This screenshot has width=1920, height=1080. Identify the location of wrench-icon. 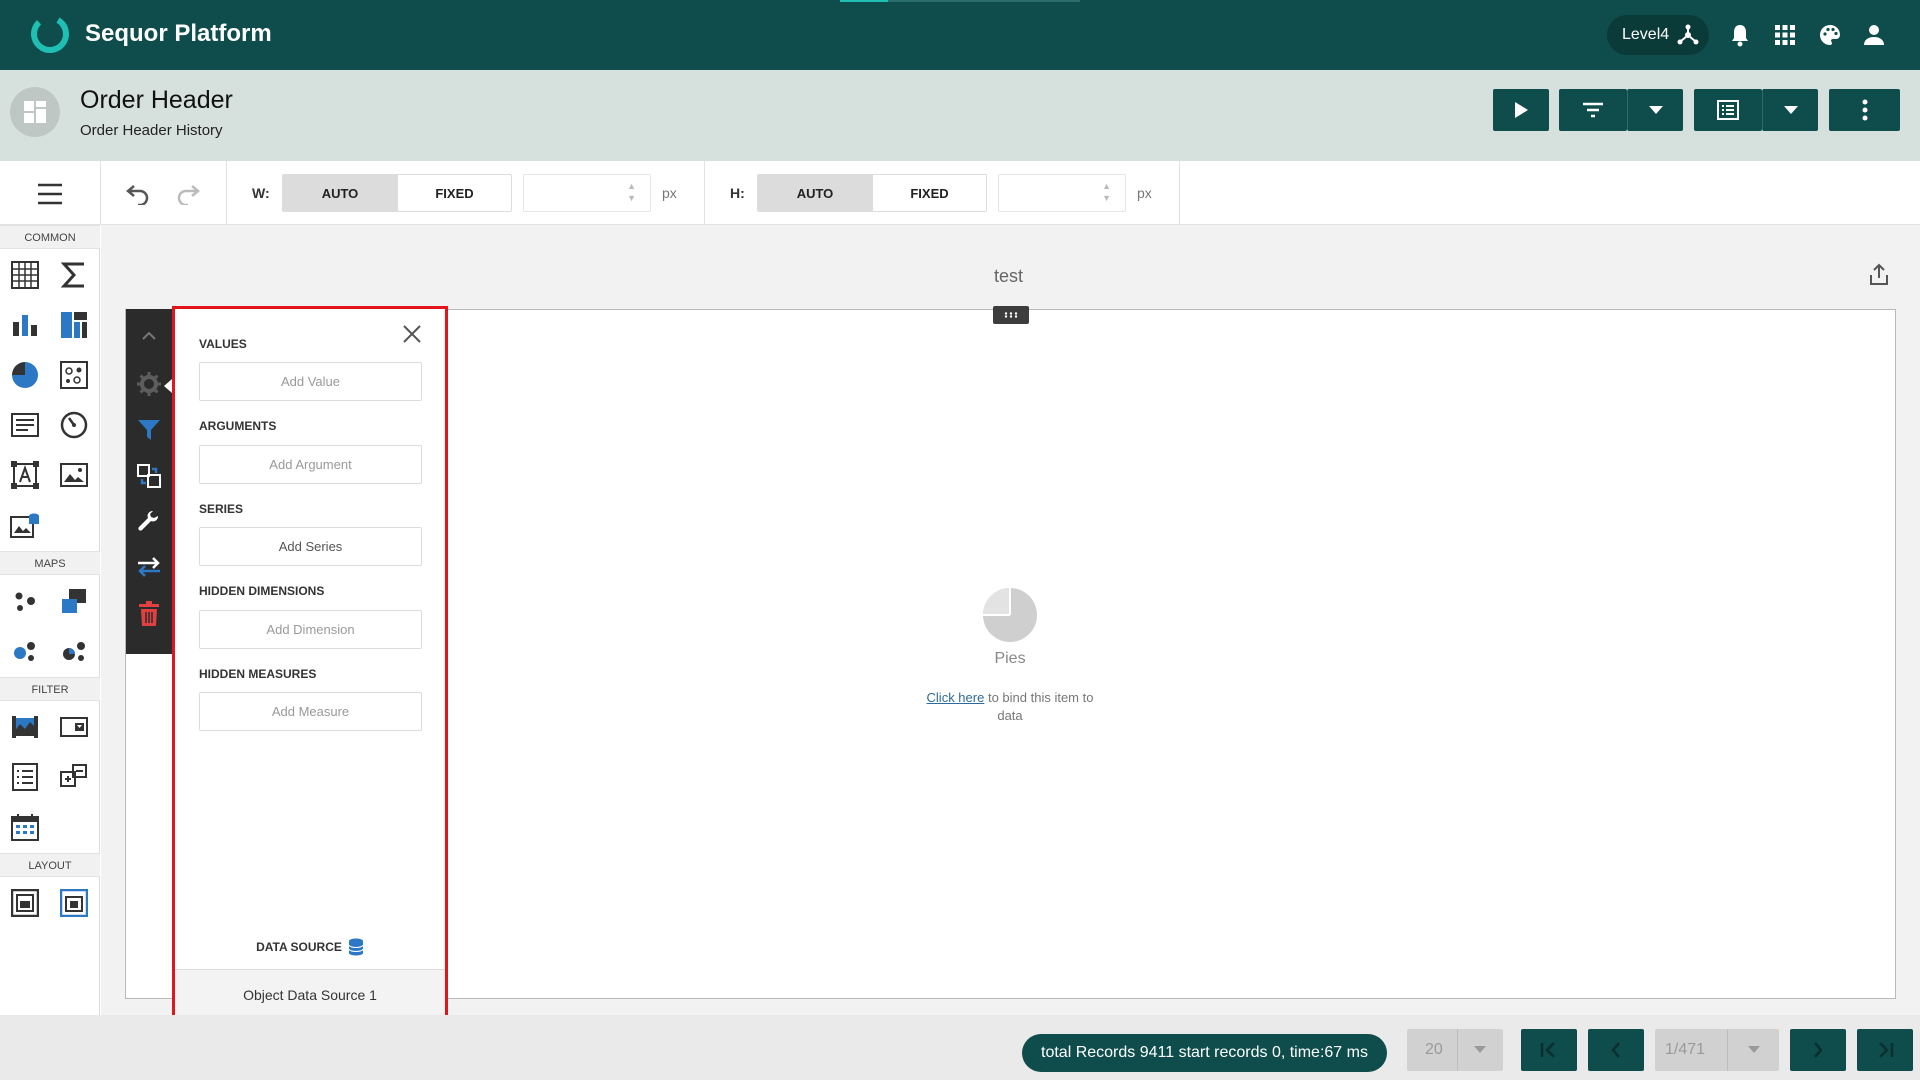
(149, 522).